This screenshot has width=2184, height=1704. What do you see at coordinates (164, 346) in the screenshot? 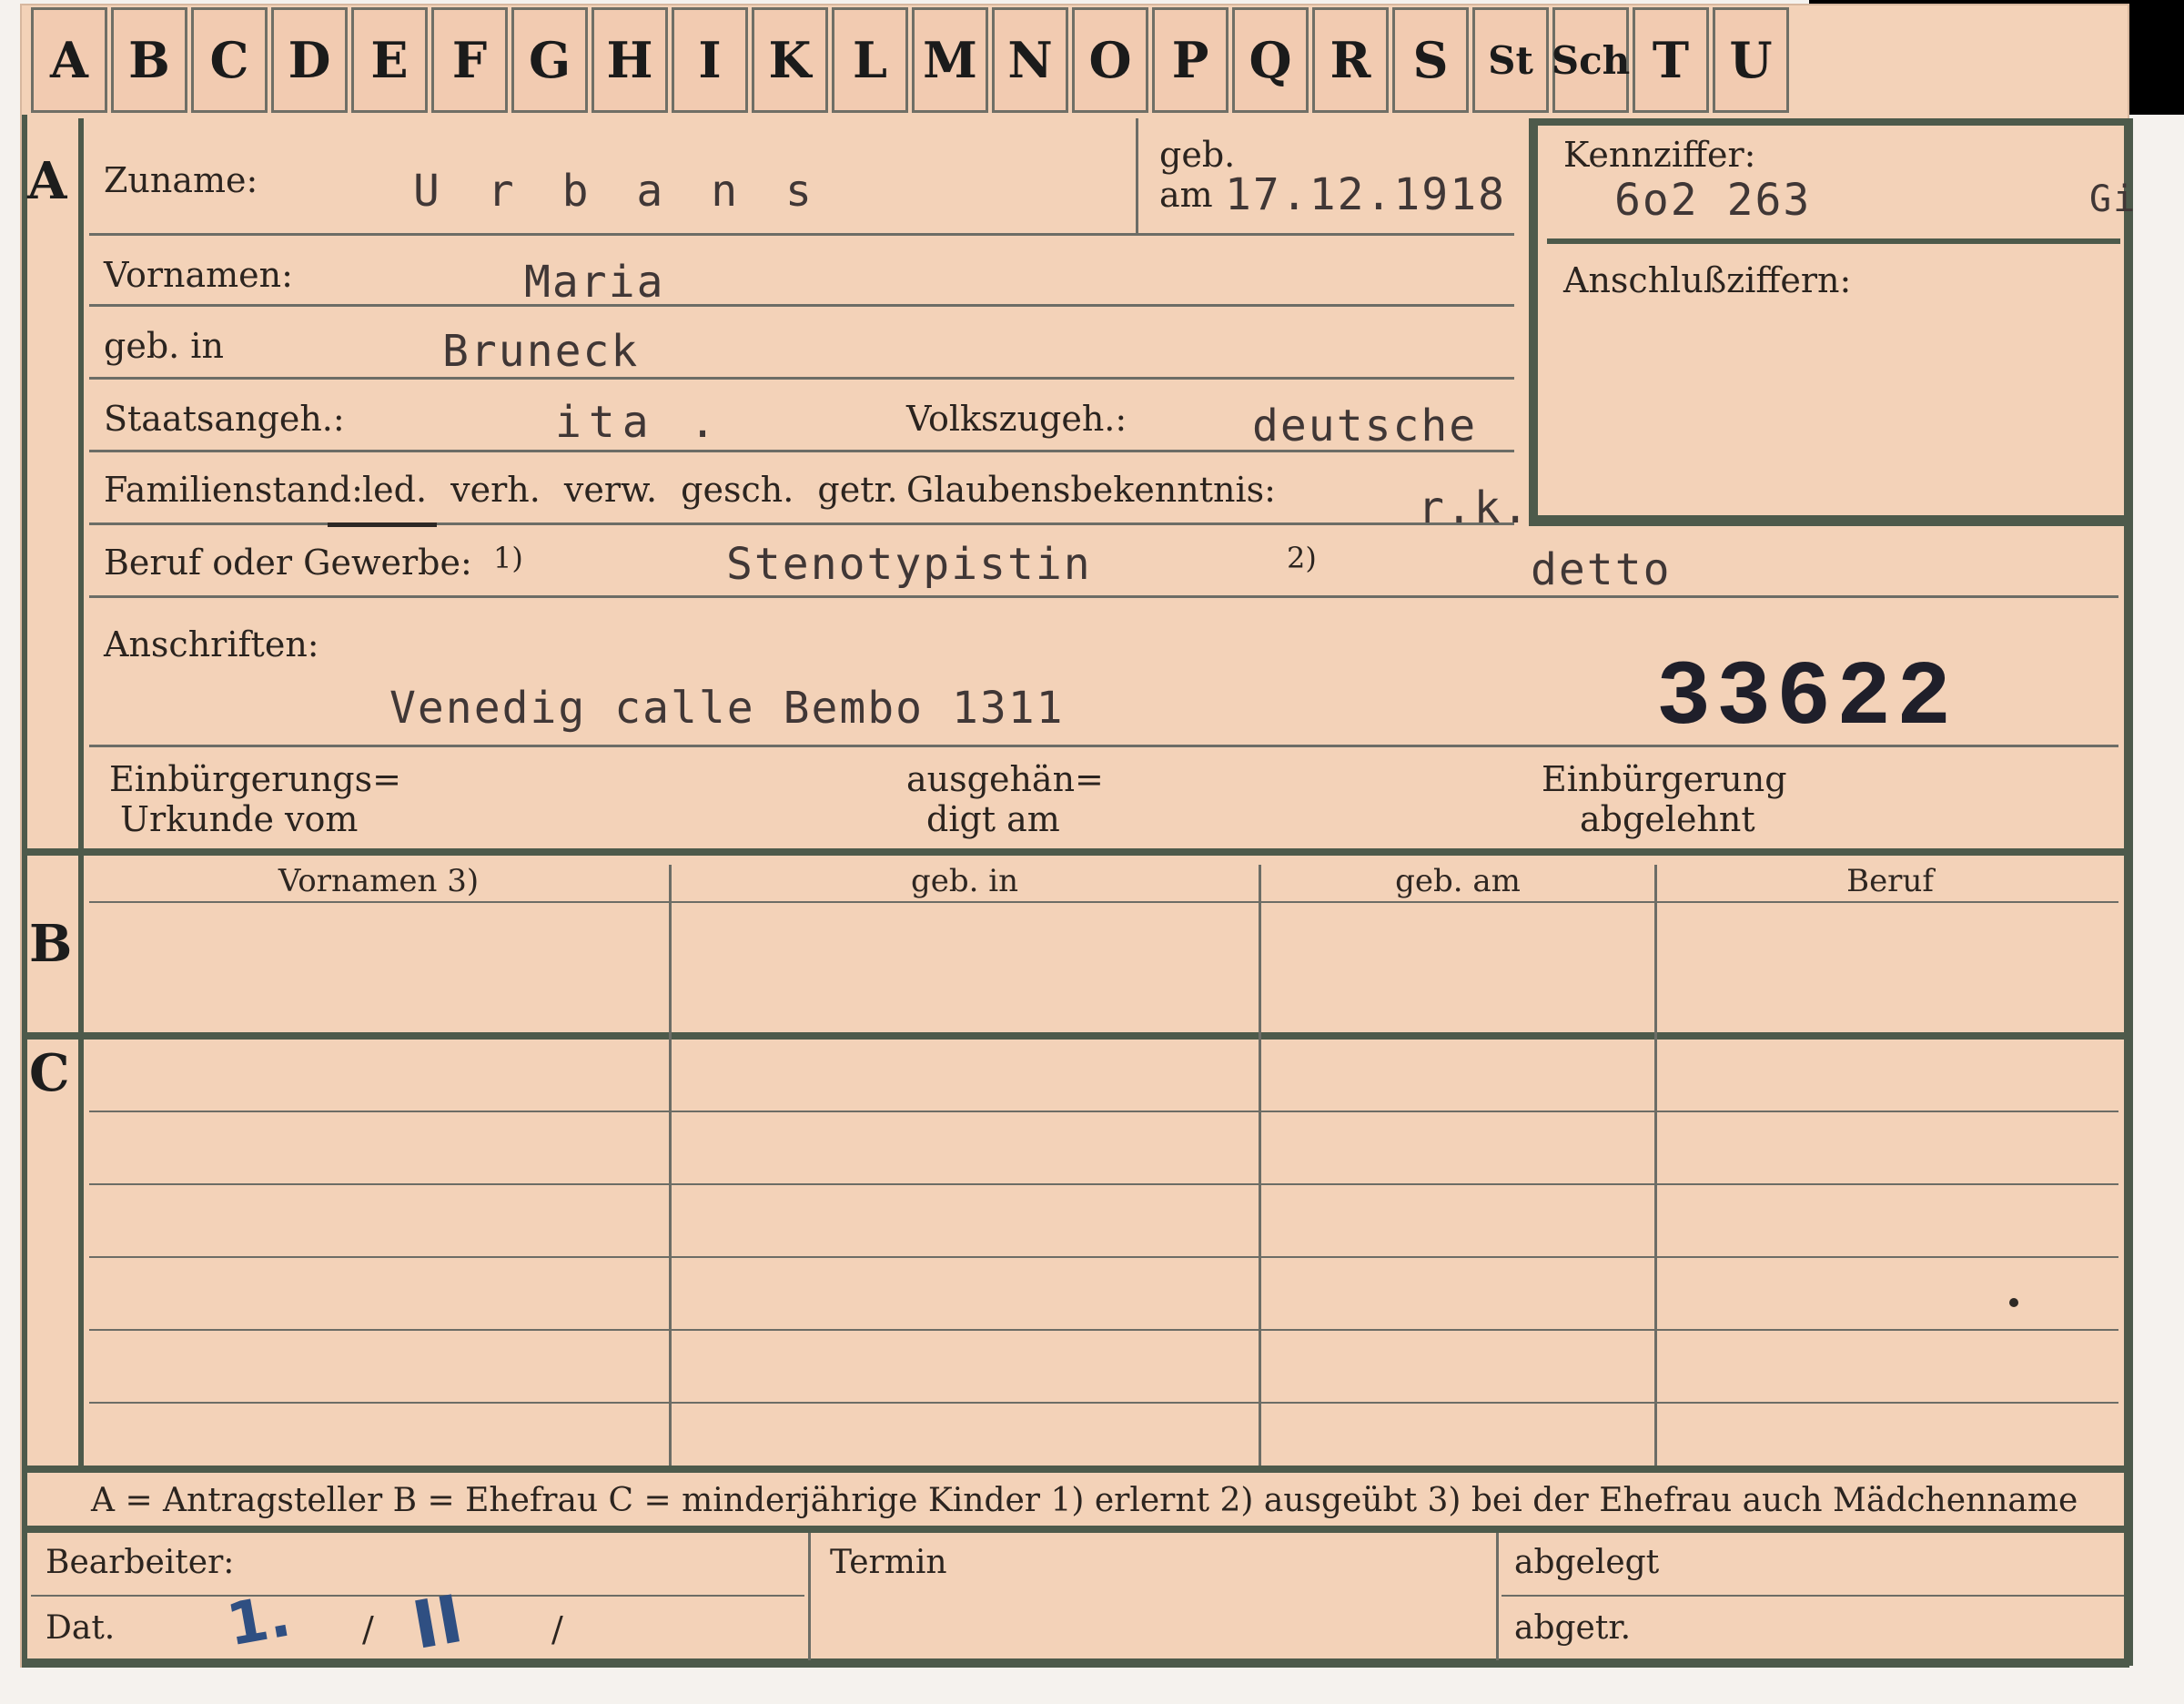
I see `gebin-label: geb. in` at bounding box center [164, 346].